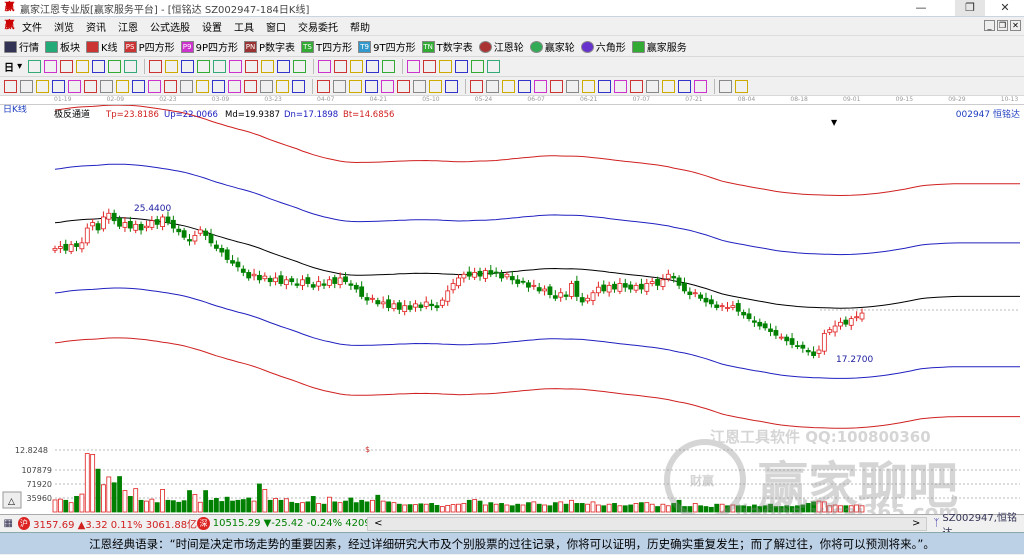 This screenshot has width=1024, height=555. Describe the element at coordinates (403, 86) in the screenshot. I see `v-icon` at that location.